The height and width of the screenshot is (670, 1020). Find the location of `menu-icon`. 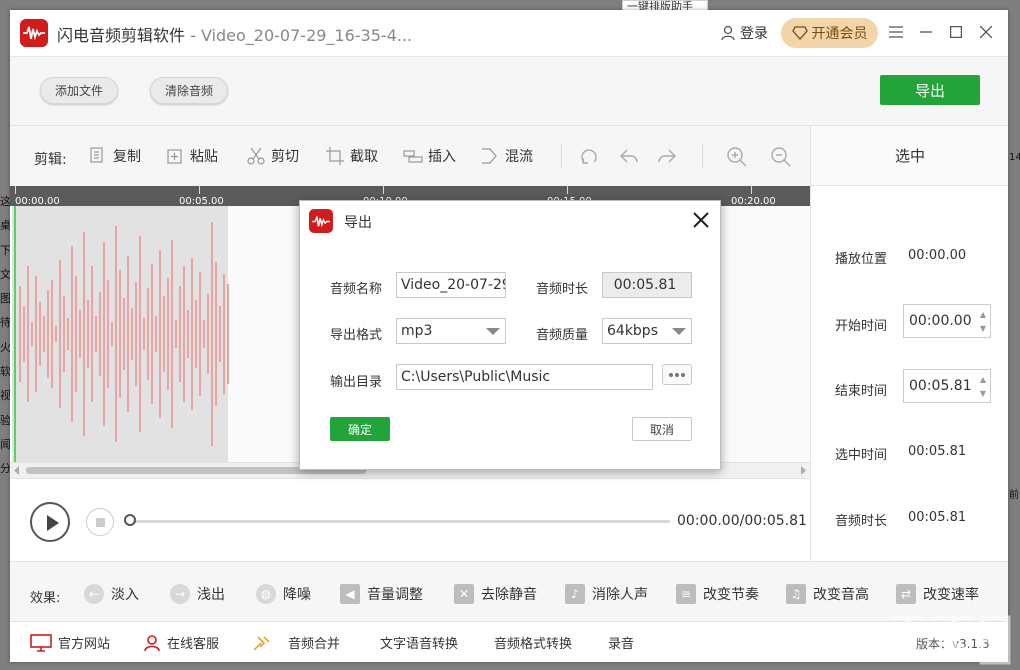

menu-icon is located at coordinates (896, 32).